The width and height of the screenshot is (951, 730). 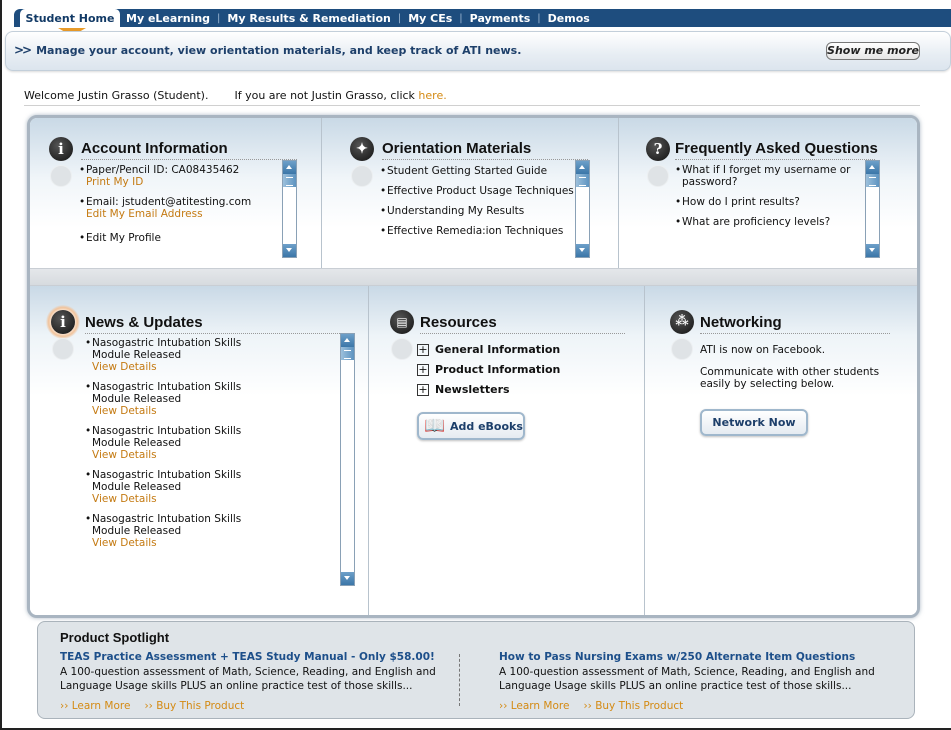 What do you see at coordinates (475, 231) in the screenshot?
I see `orientation-link: Effective Remedia:ion Techniques` at bounding box center [475, 231].